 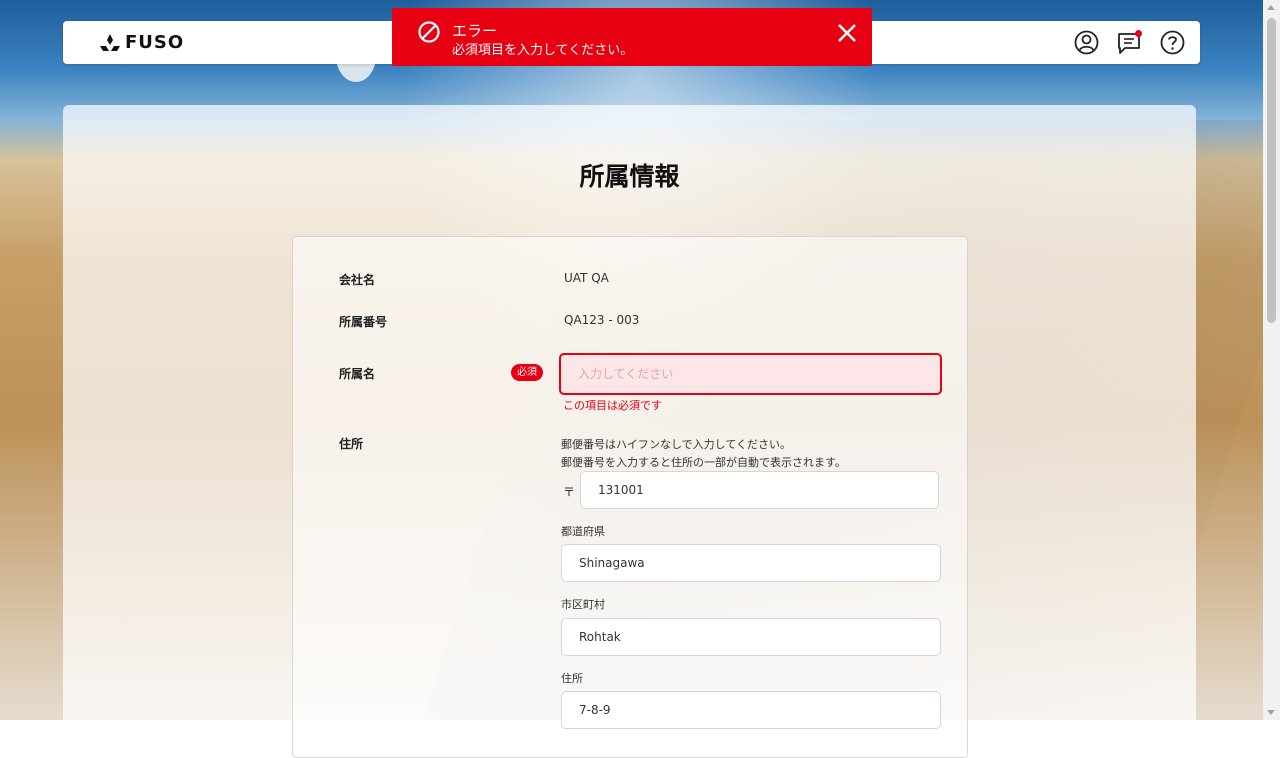 I want to click on help-button, so click(x=1172, y=42).